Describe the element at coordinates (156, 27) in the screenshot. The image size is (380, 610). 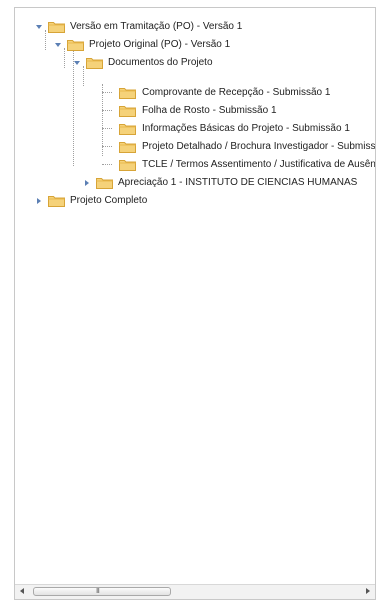
I see `tree-node-label: Versão em Tramitação (PO) - Versão 1` at that location.